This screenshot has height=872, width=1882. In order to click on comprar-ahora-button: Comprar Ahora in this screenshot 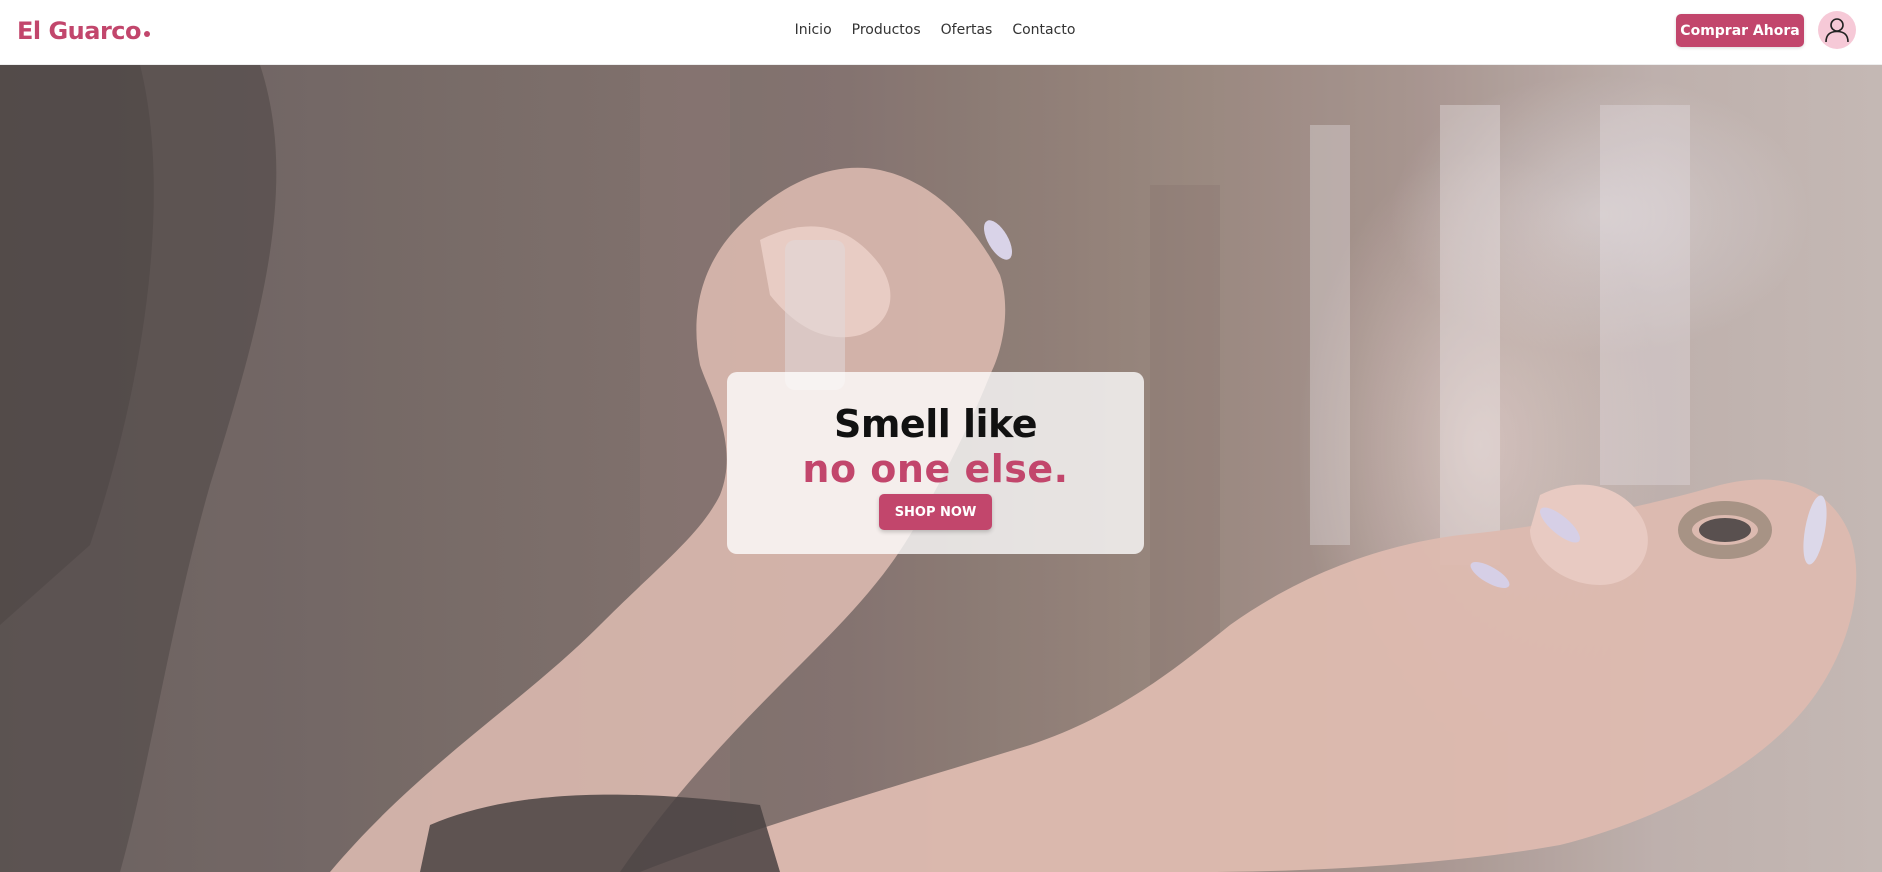, I will do `click(1740, 30)`.